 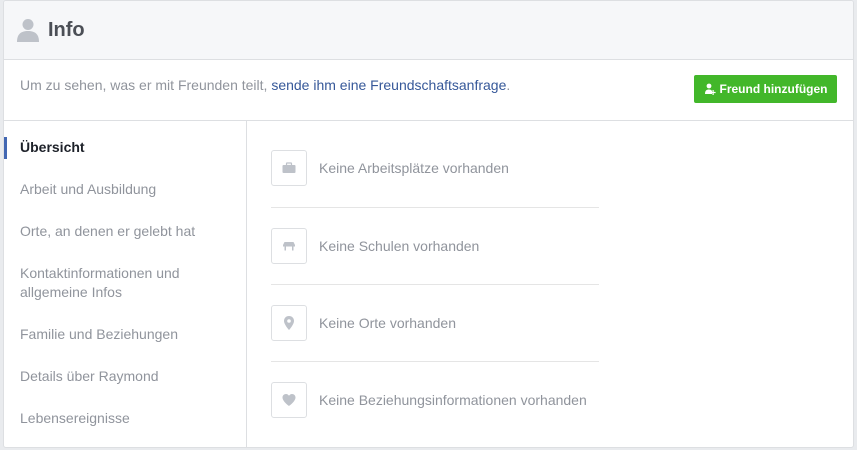 I want to click on work-icon-box, so click(x=289, y=168).